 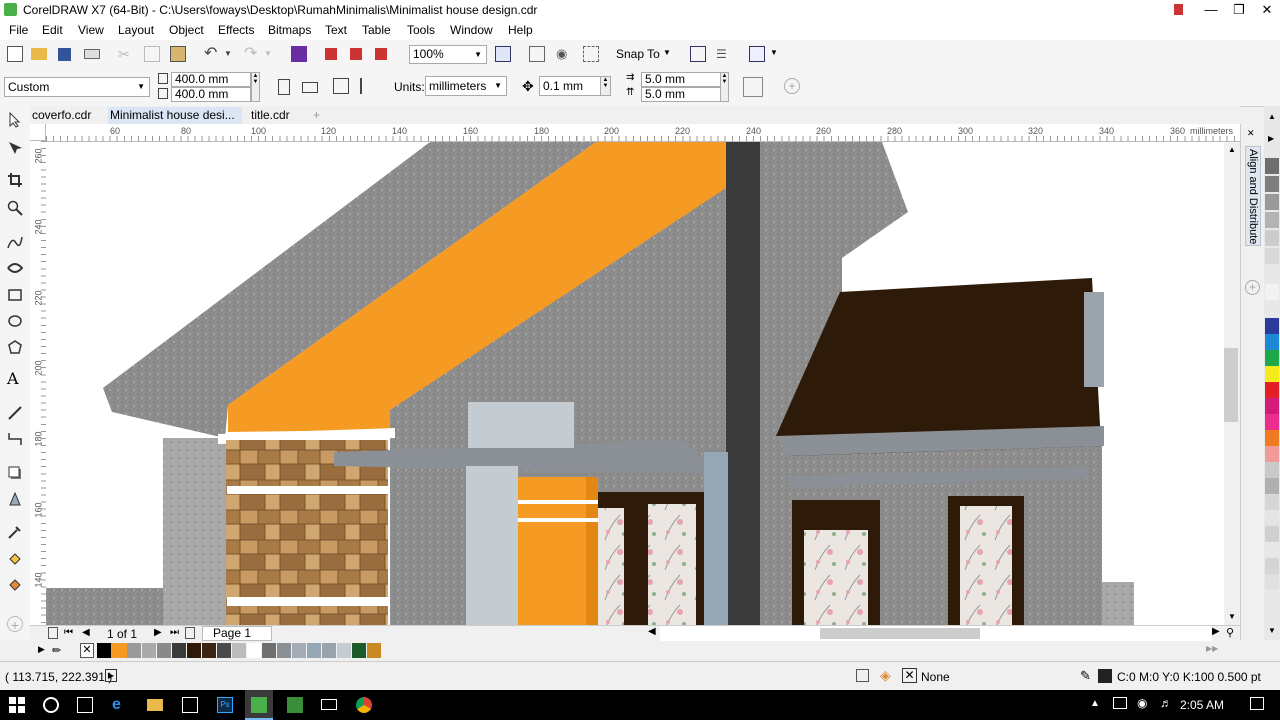 I want to click on page-size-select: Custom ▼, so click(x=77, y=87).